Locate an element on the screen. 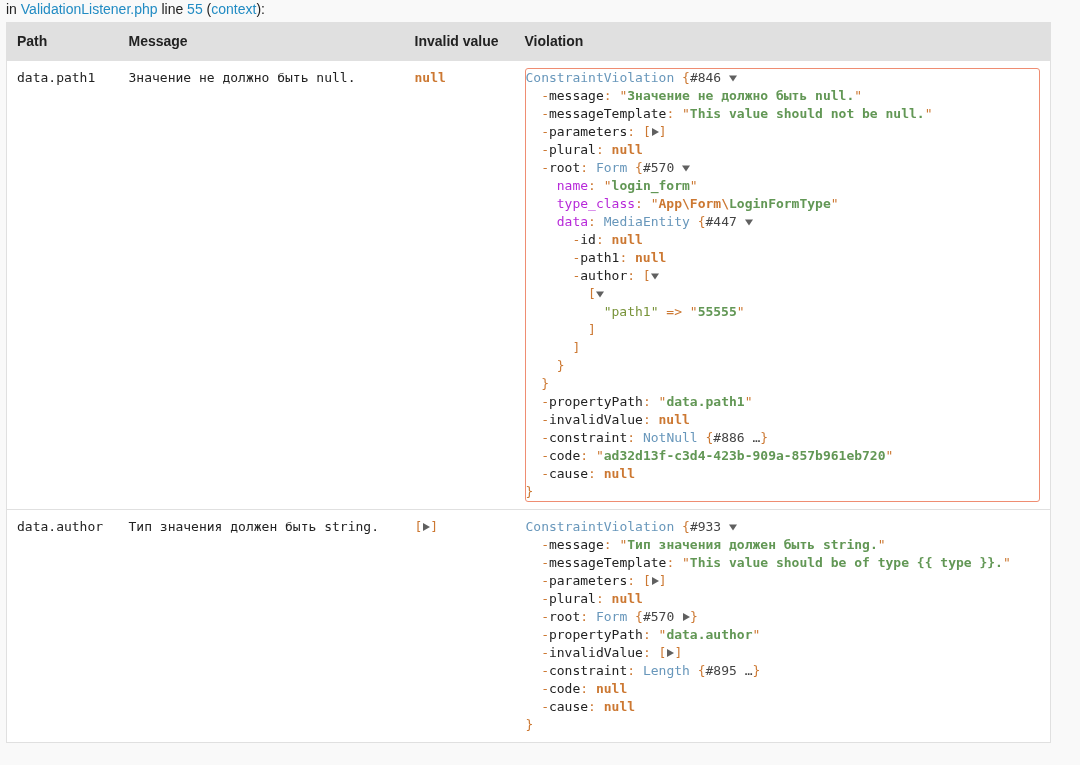 The image size is (1080, 765). dump-line: -constraint: Length {#895 …} is located at coordinates (651, 671).